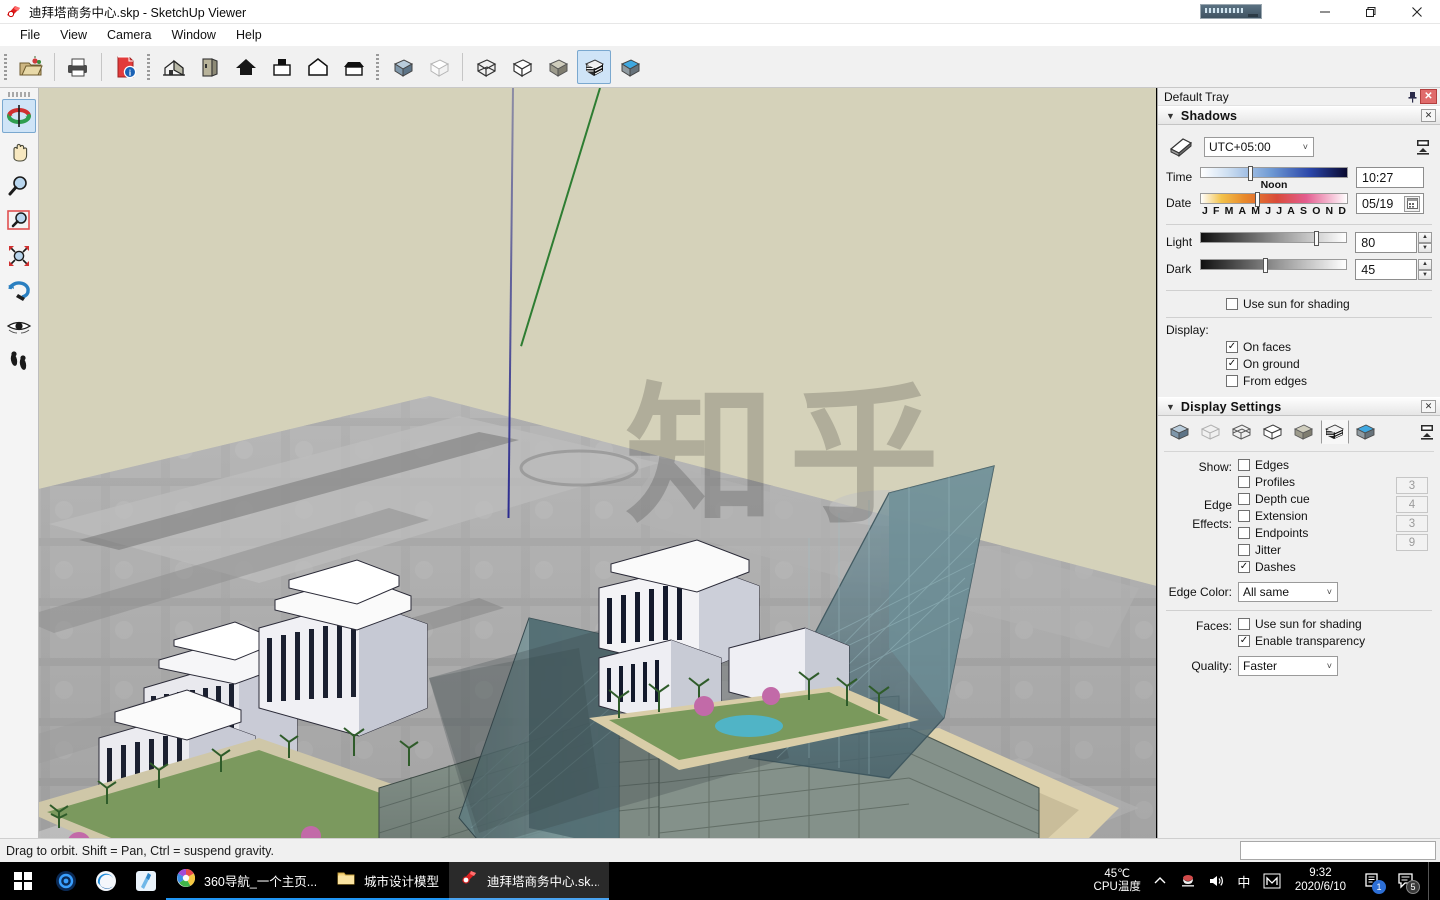 This screenshot has height=900, width=1440. What do you see at coordinates (23, 881) in the screenshot?
I see `start-button` at bounding box center [23, 881].